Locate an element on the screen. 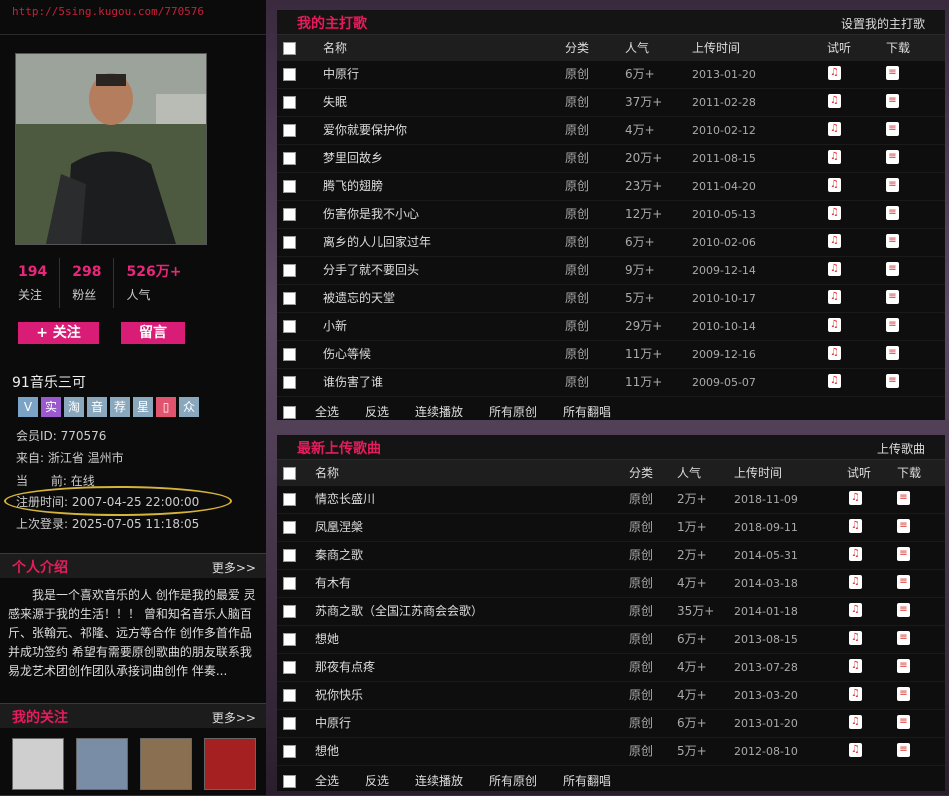 This screenshot has height=796, width=949. mobile-badge-icon: ▯ is located at coordinates (166, 407).